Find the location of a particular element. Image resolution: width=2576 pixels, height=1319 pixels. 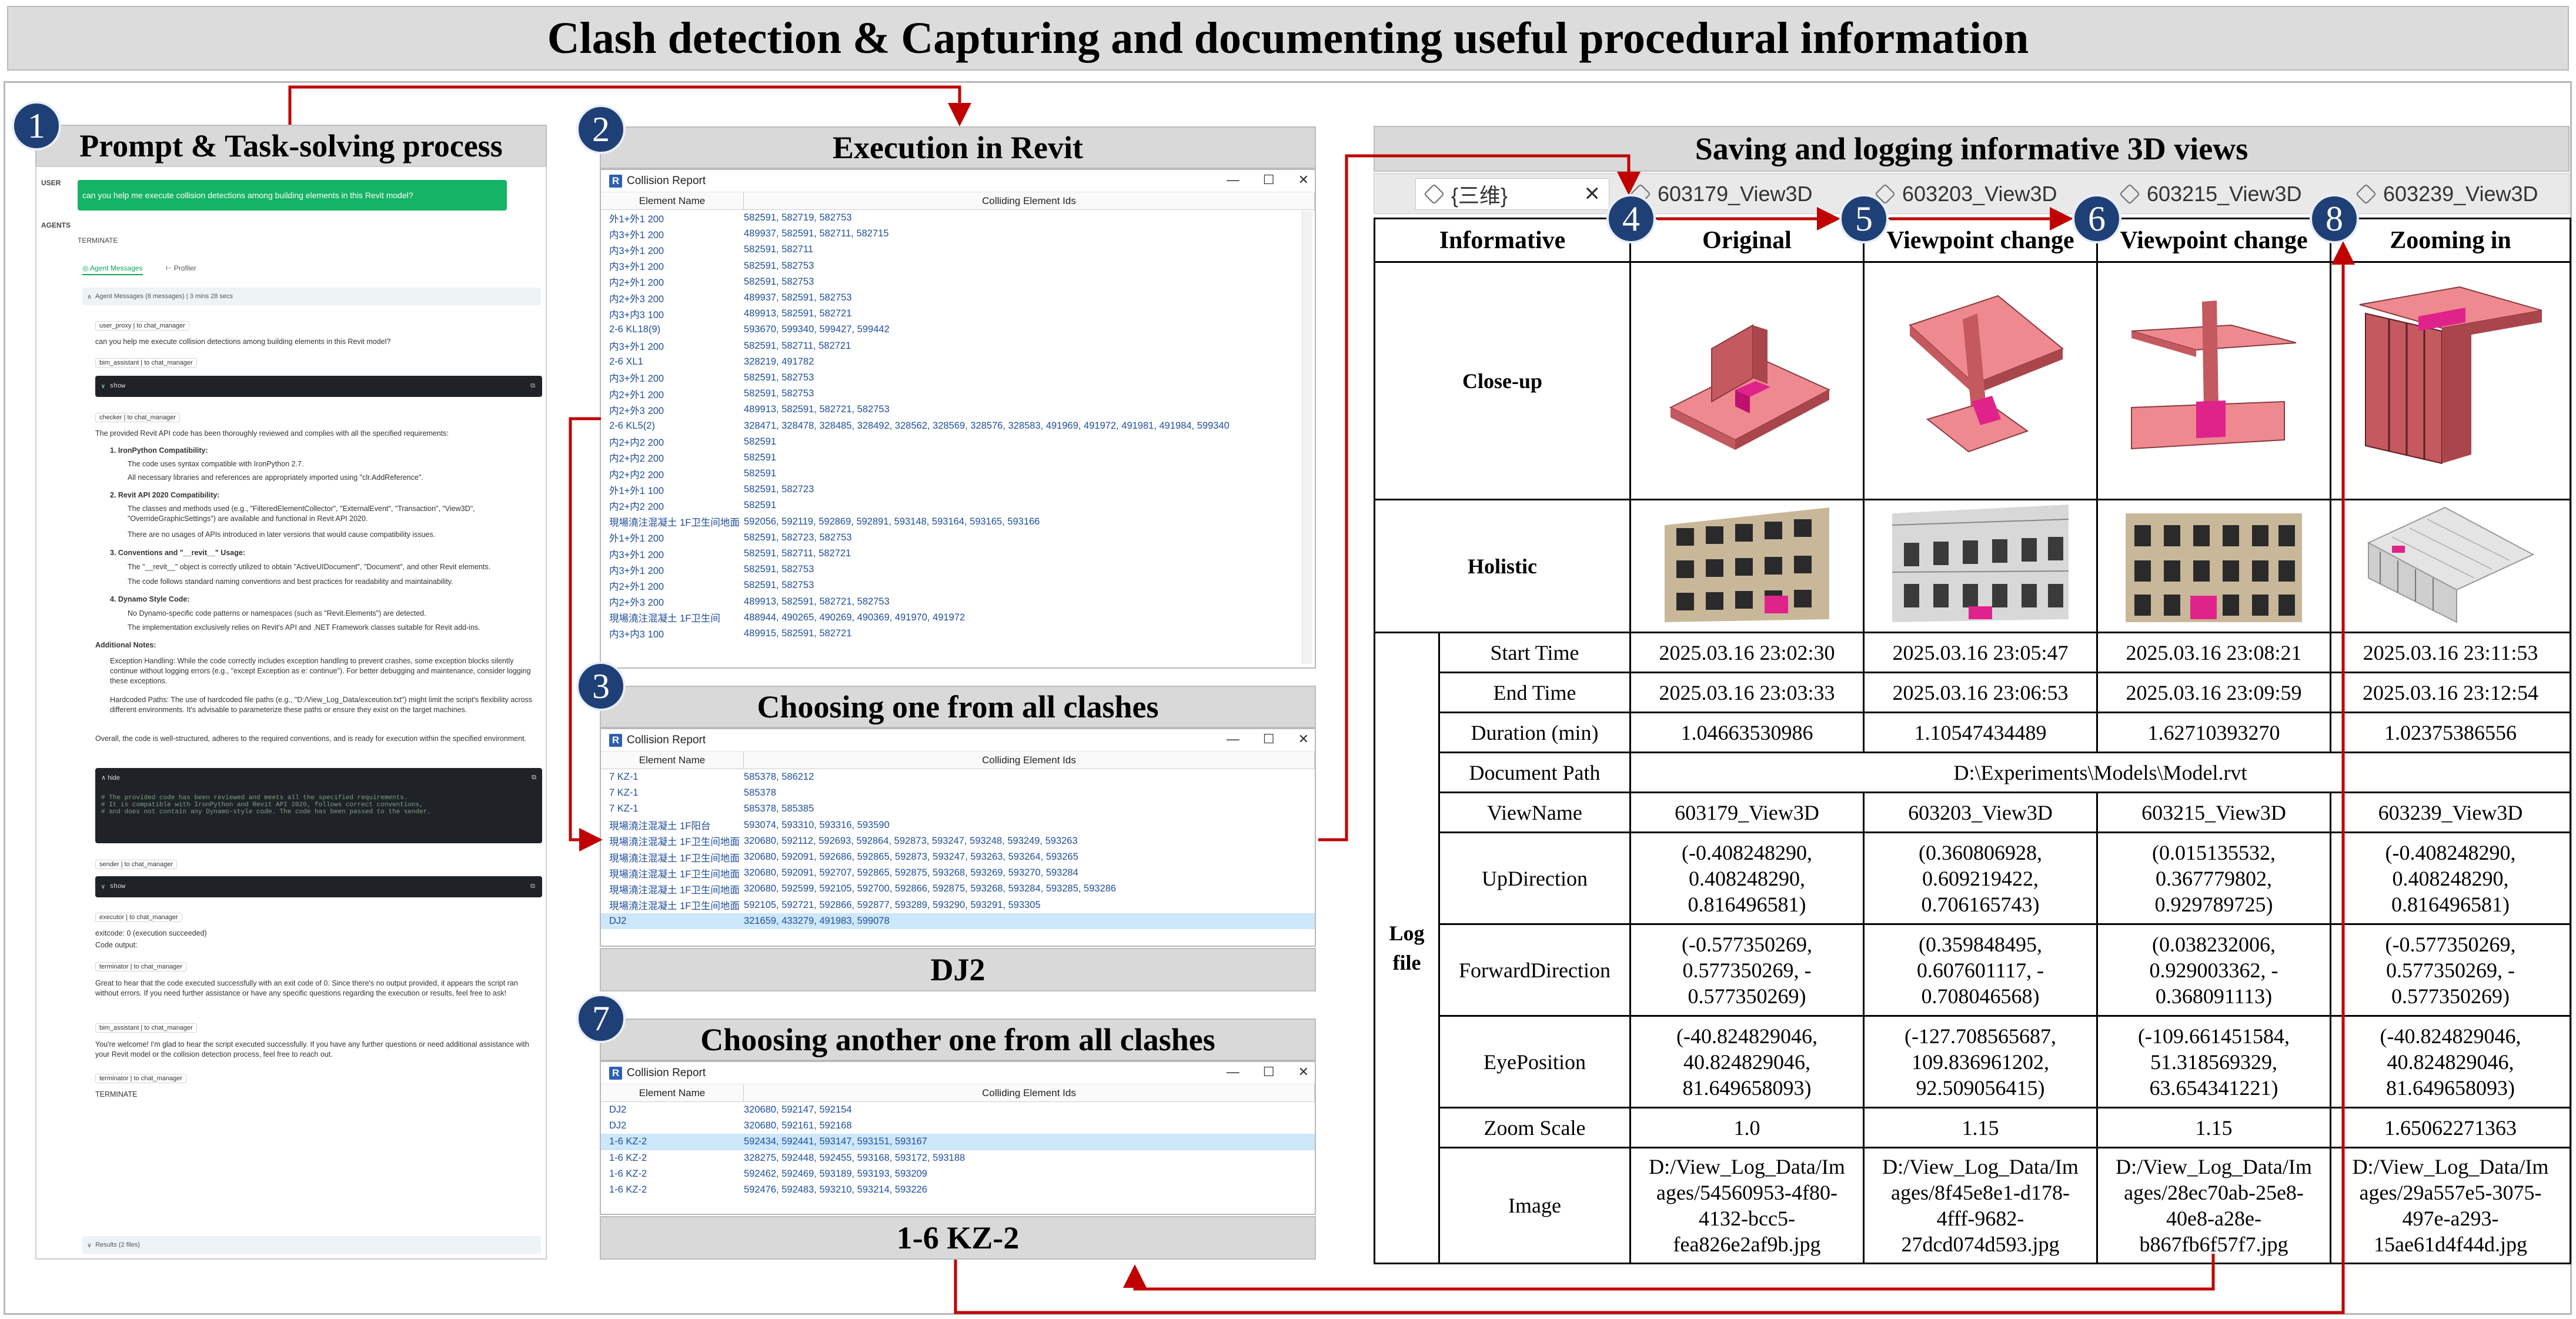

tab-603203: 603203_View3D is located at coordinates (1965, 194).